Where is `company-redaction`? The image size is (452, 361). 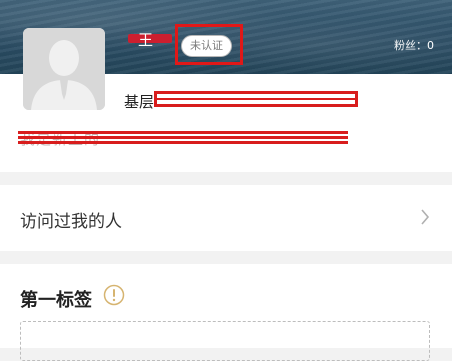
company-redaction is located at coordinates (256, 99).